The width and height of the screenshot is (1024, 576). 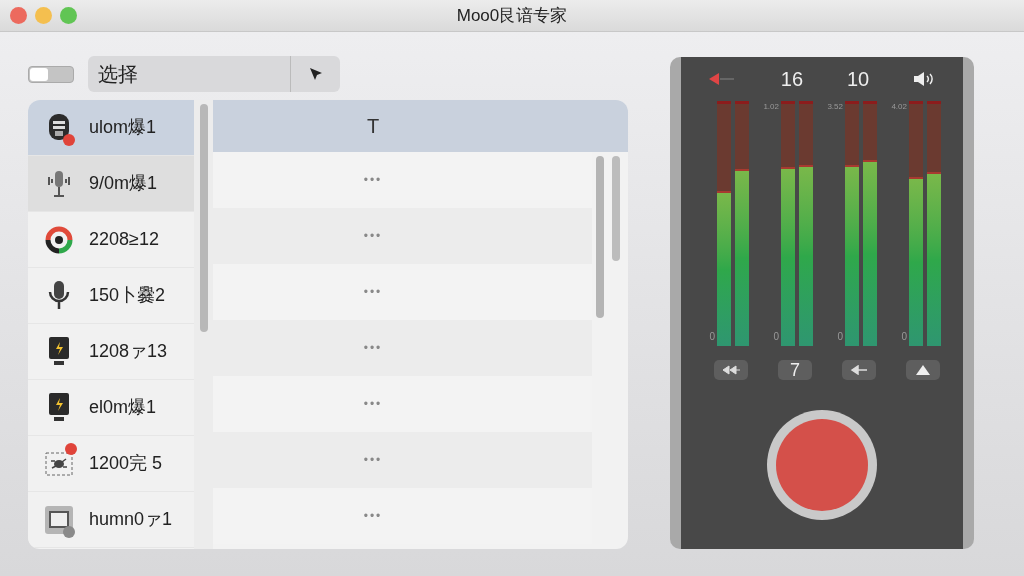 What do you see at coordinates (858, 79) in the screenshot?
I see `meter-value: 10` at bounding box center [858, 79].